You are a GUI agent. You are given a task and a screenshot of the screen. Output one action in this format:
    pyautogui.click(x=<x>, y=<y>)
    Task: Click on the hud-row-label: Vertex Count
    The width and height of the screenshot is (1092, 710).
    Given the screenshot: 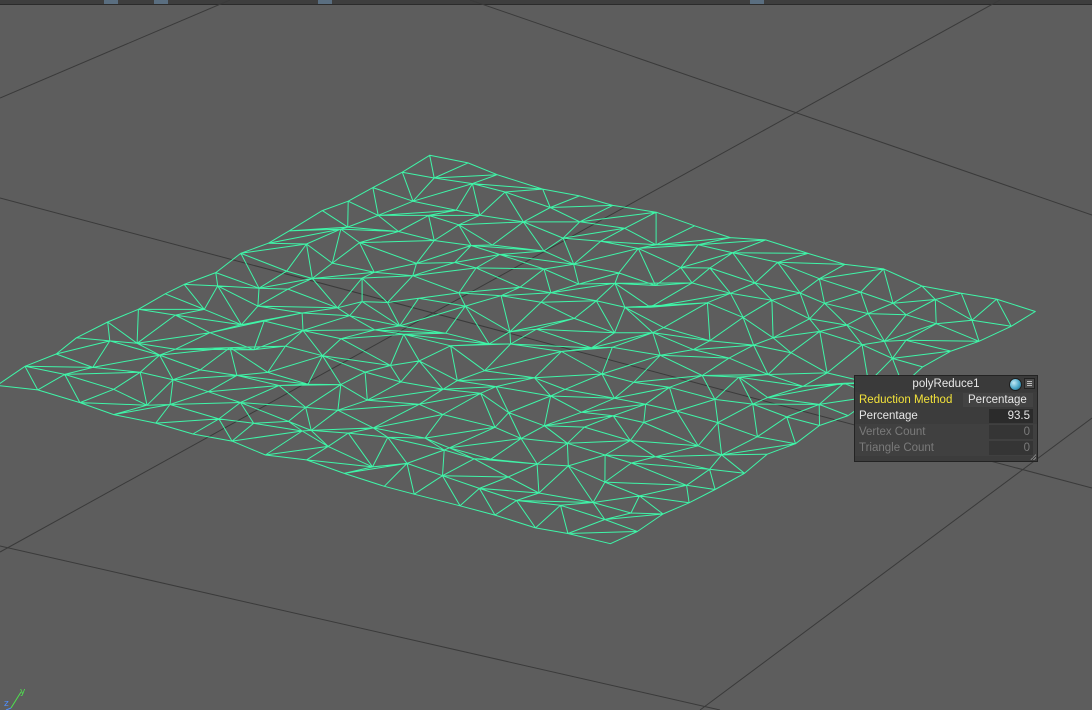 What is the action you would take?
    pyautogui.click(x=892, y=432)
    